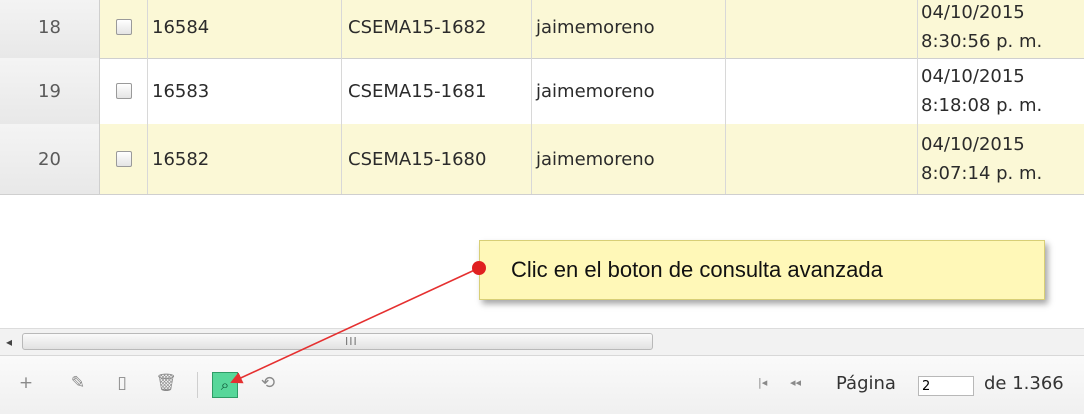 The width and height of the screenshot is (1084, 414). I want to click on row-code: CSEMA15-1680, so click(437, 159).